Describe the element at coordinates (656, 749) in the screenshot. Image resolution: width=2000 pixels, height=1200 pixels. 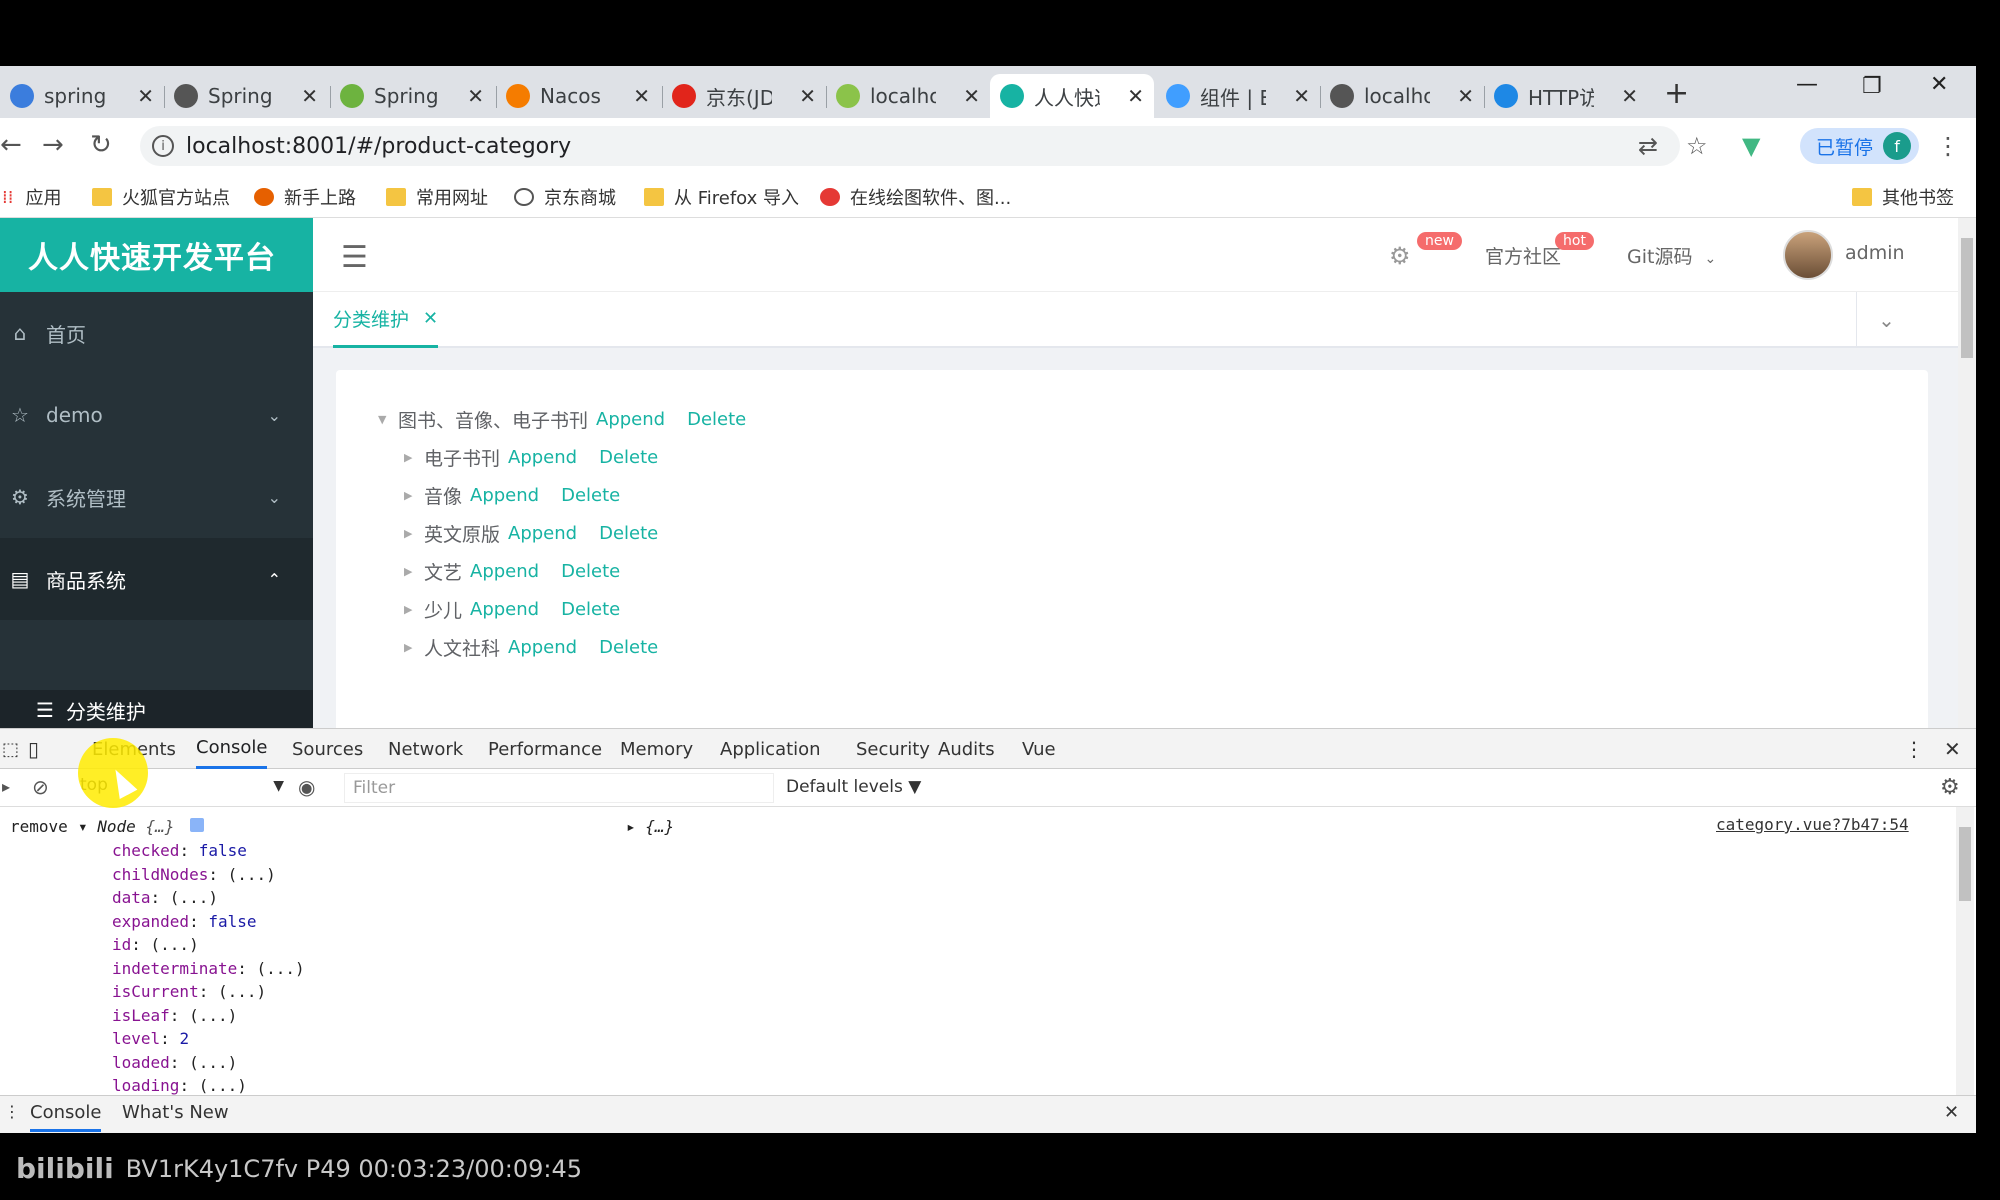
I see `devtools-tab-memory: Memory` at that location.